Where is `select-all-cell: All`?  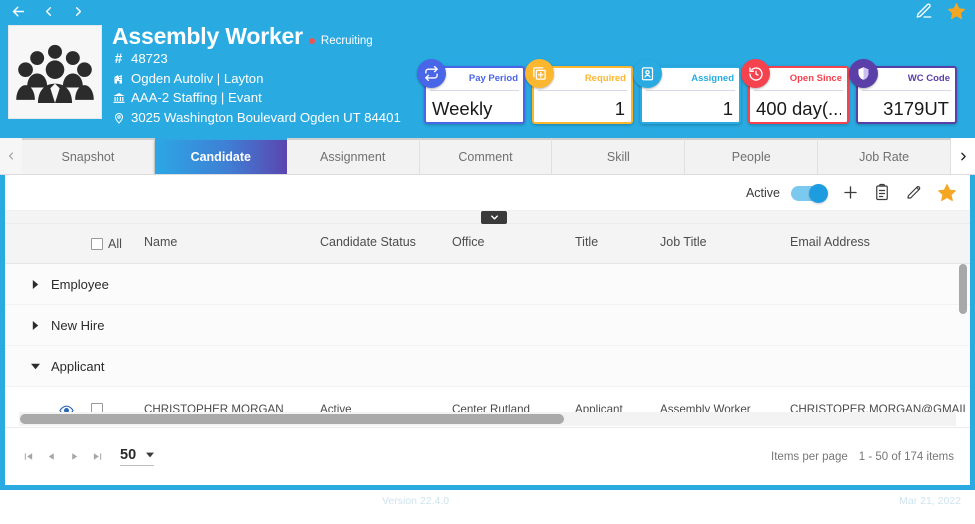
select-all-cell: All is located at coordinates (106, 244).